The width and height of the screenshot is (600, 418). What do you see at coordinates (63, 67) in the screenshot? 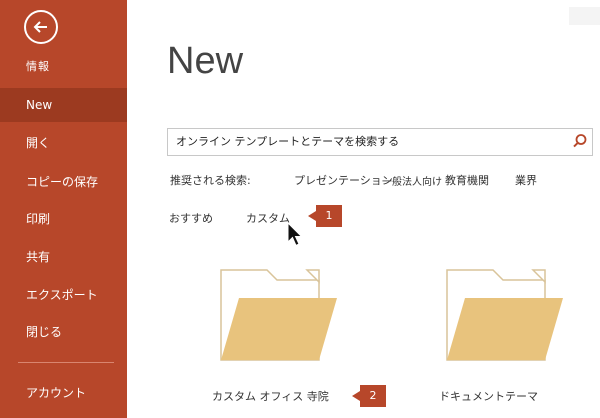
I see `sidebar-item-info: 情報` at bounding box center [63, 67].